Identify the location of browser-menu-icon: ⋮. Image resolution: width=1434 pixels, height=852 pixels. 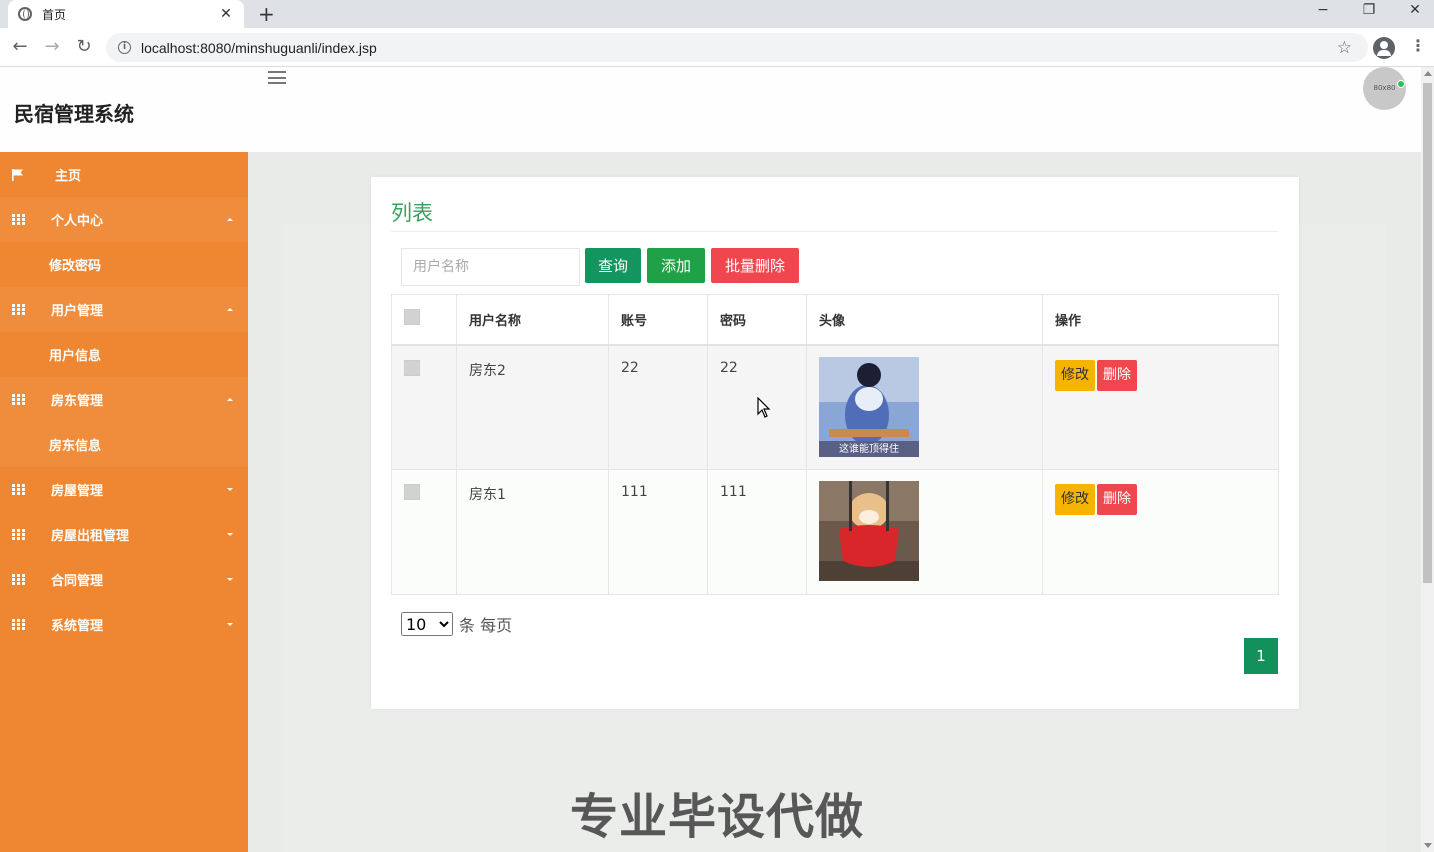
(1418, 45).